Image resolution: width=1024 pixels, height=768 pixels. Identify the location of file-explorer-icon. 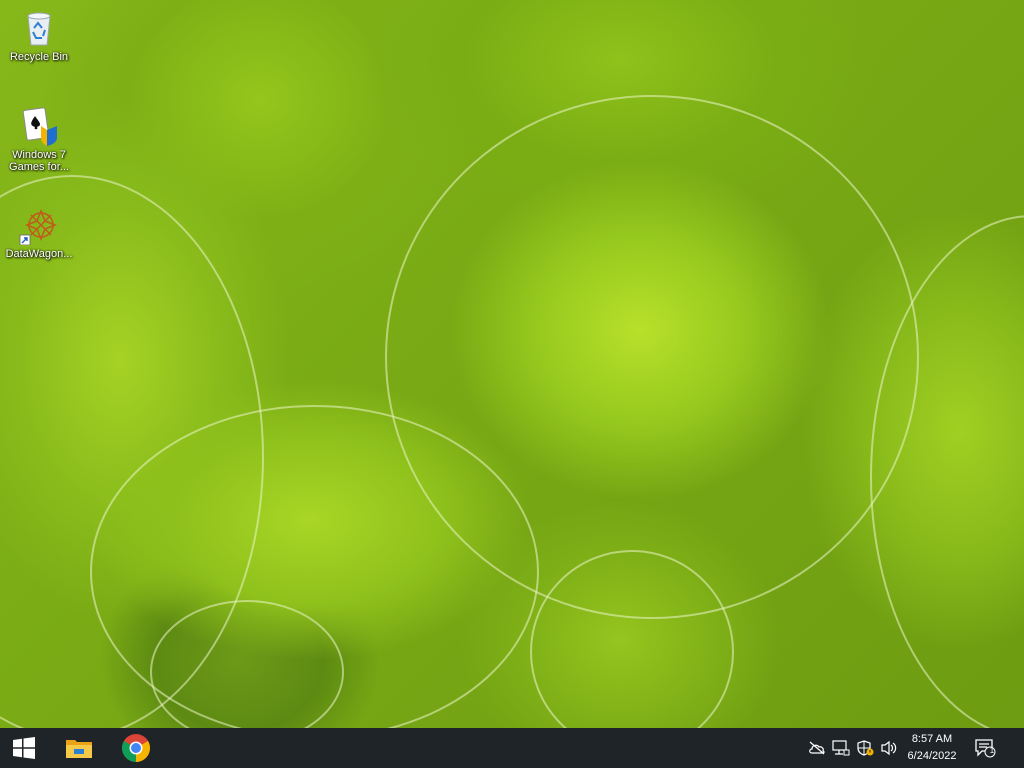
(79, 749).